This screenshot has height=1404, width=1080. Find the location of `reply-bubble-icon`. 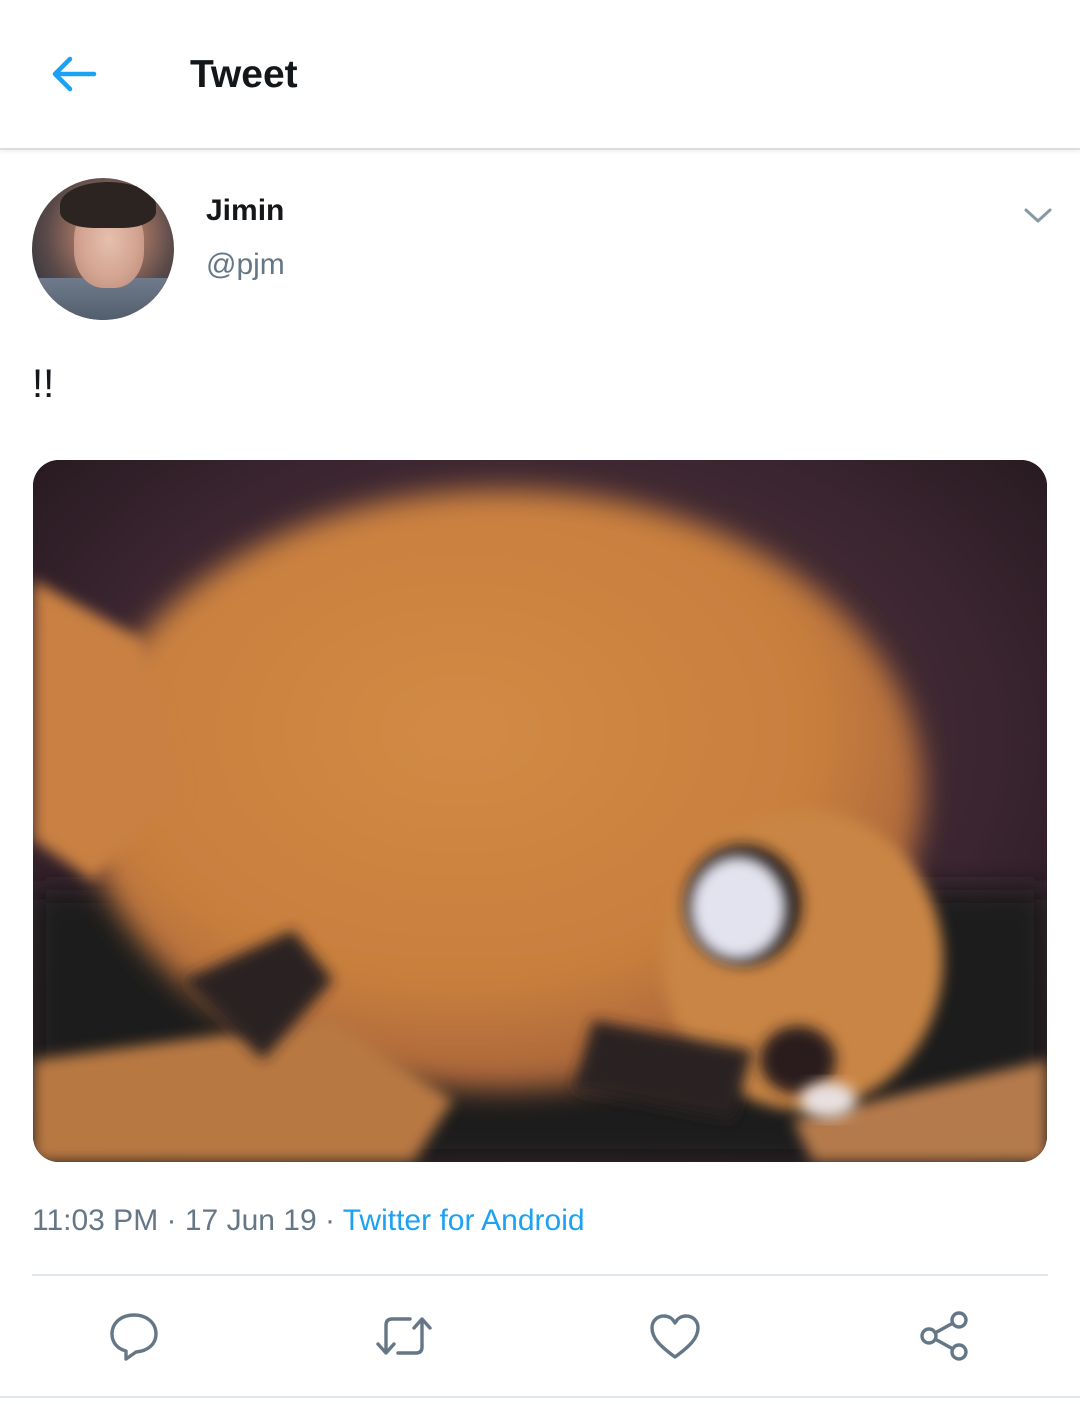

reply-bubble-icon is located at coordinates (134, 1337).